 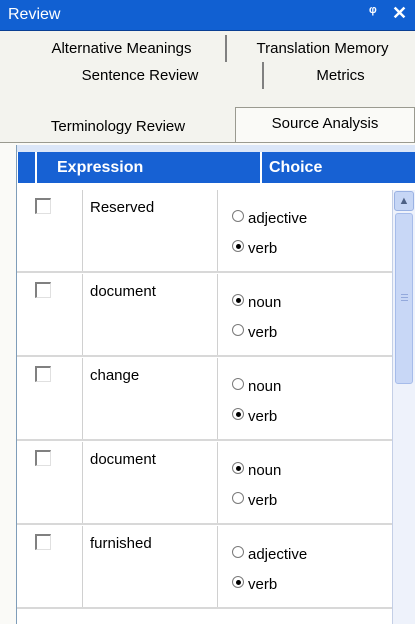 What do you see at coordinates (325, 125) in the screenshot?
I see `tab-source-analysis: Source Analysis` at bounding box center [325, 125].